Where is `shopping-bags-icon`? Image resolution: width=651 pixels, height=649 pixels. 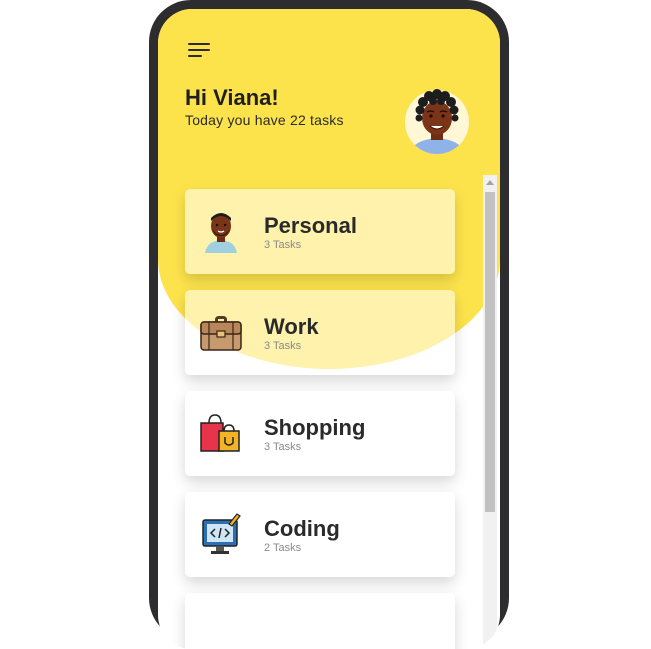
shopping-bags-icon is located at coordinates (220, 433).